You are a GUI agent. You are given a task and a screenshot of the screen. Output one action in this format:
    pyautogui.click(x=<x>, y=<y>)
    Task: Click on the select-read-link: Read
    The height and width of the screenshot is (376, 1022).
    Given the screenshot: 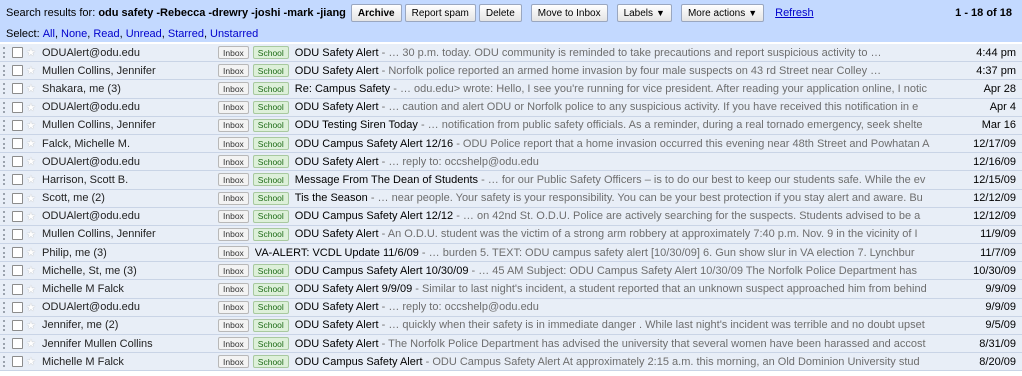 What is the action you would take?
    pyautogui.click(x=106, y=34)
    